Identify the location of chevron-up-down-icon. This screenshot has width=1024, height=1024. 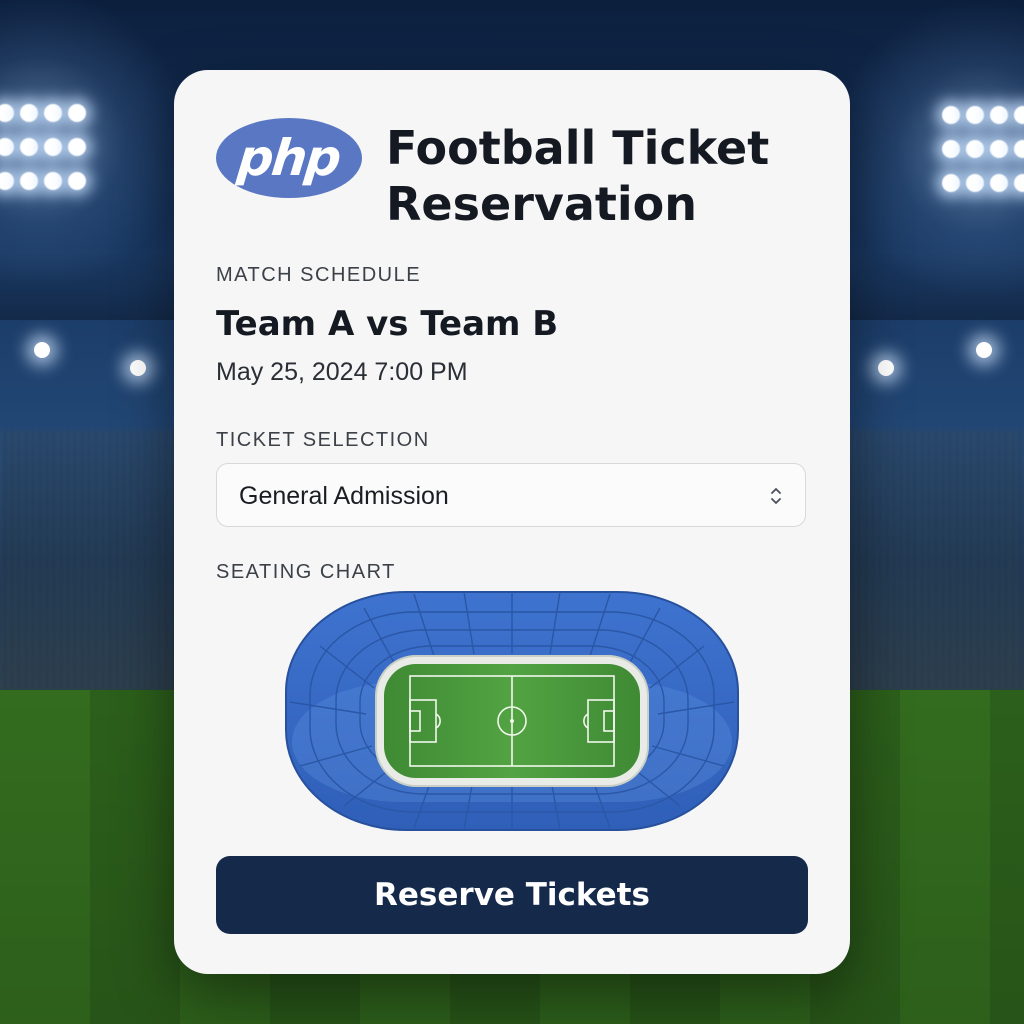
(776, 496).